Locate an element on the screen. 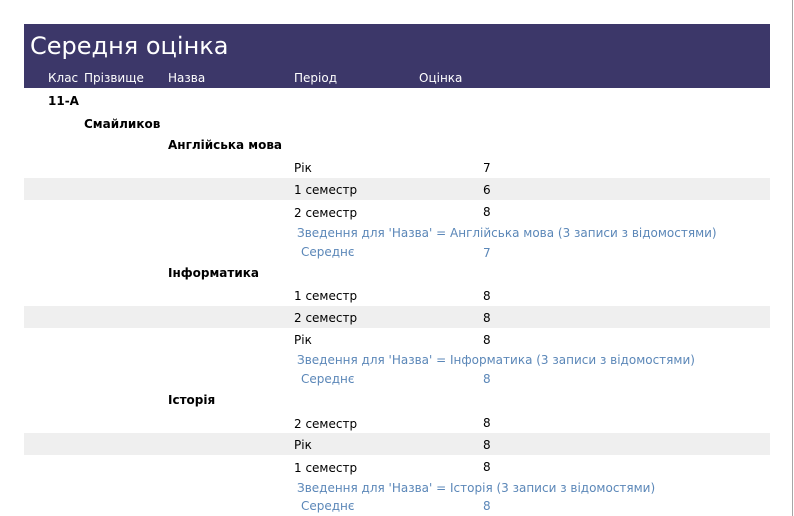 This screenshot has height=516, width=794. table-row: Рік 7 is located at coordinates (397, 167).